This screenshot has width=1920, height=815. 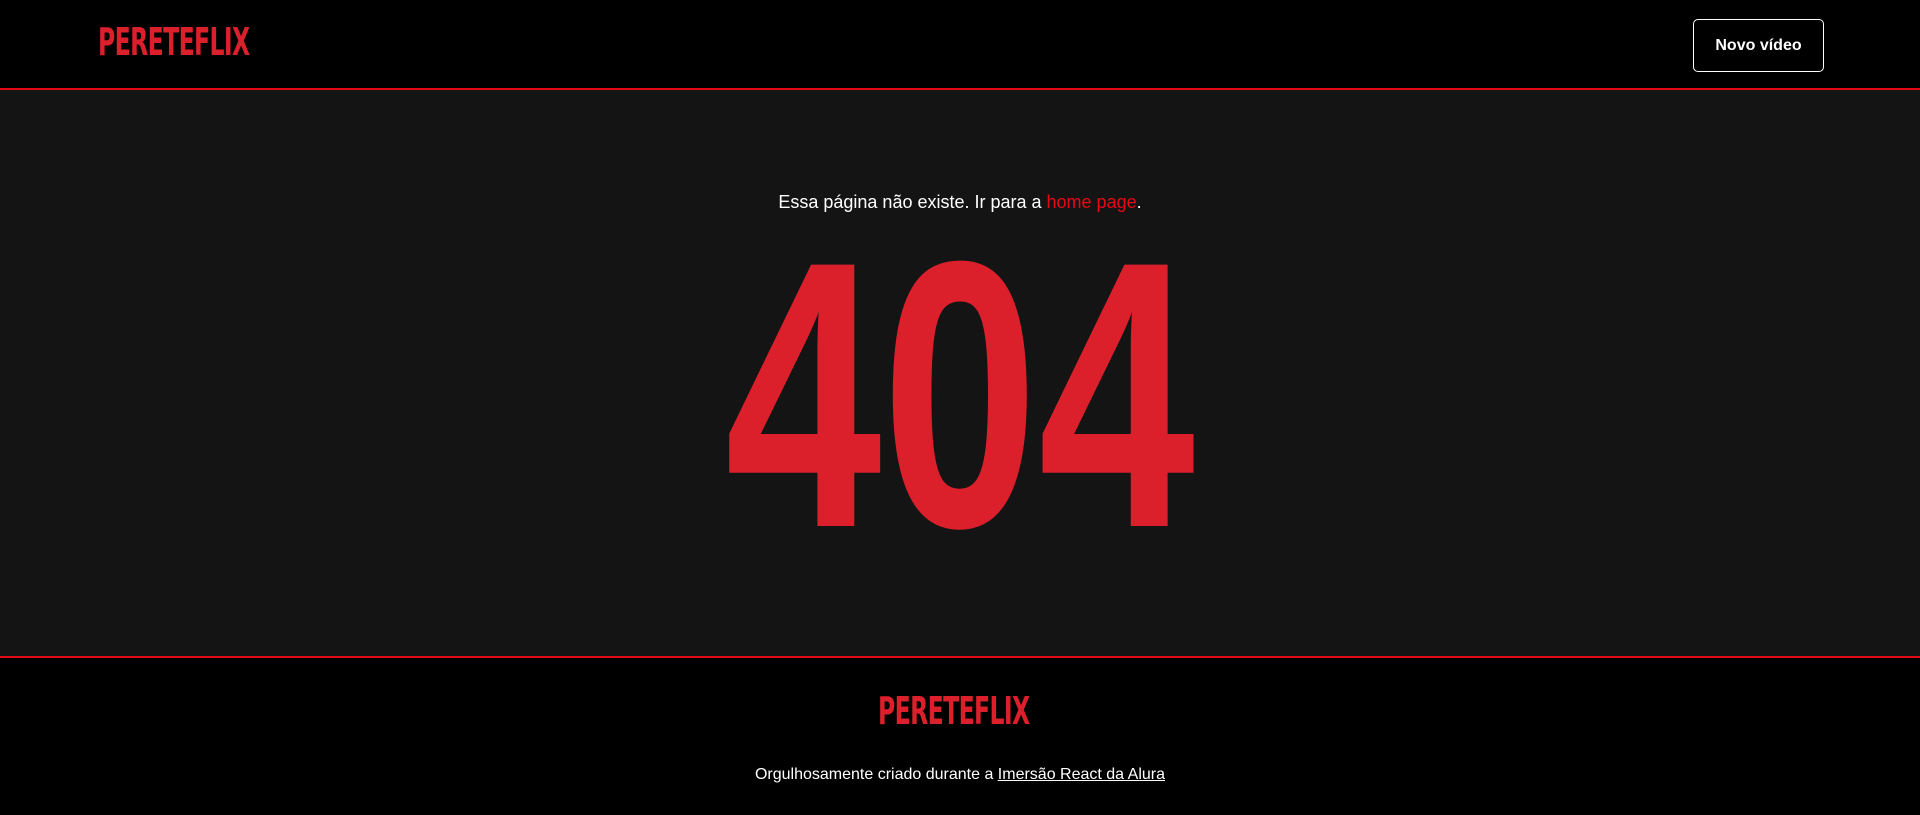 I want to click on footer-logo: PERETEFLIX, so click(x=954, y=711).